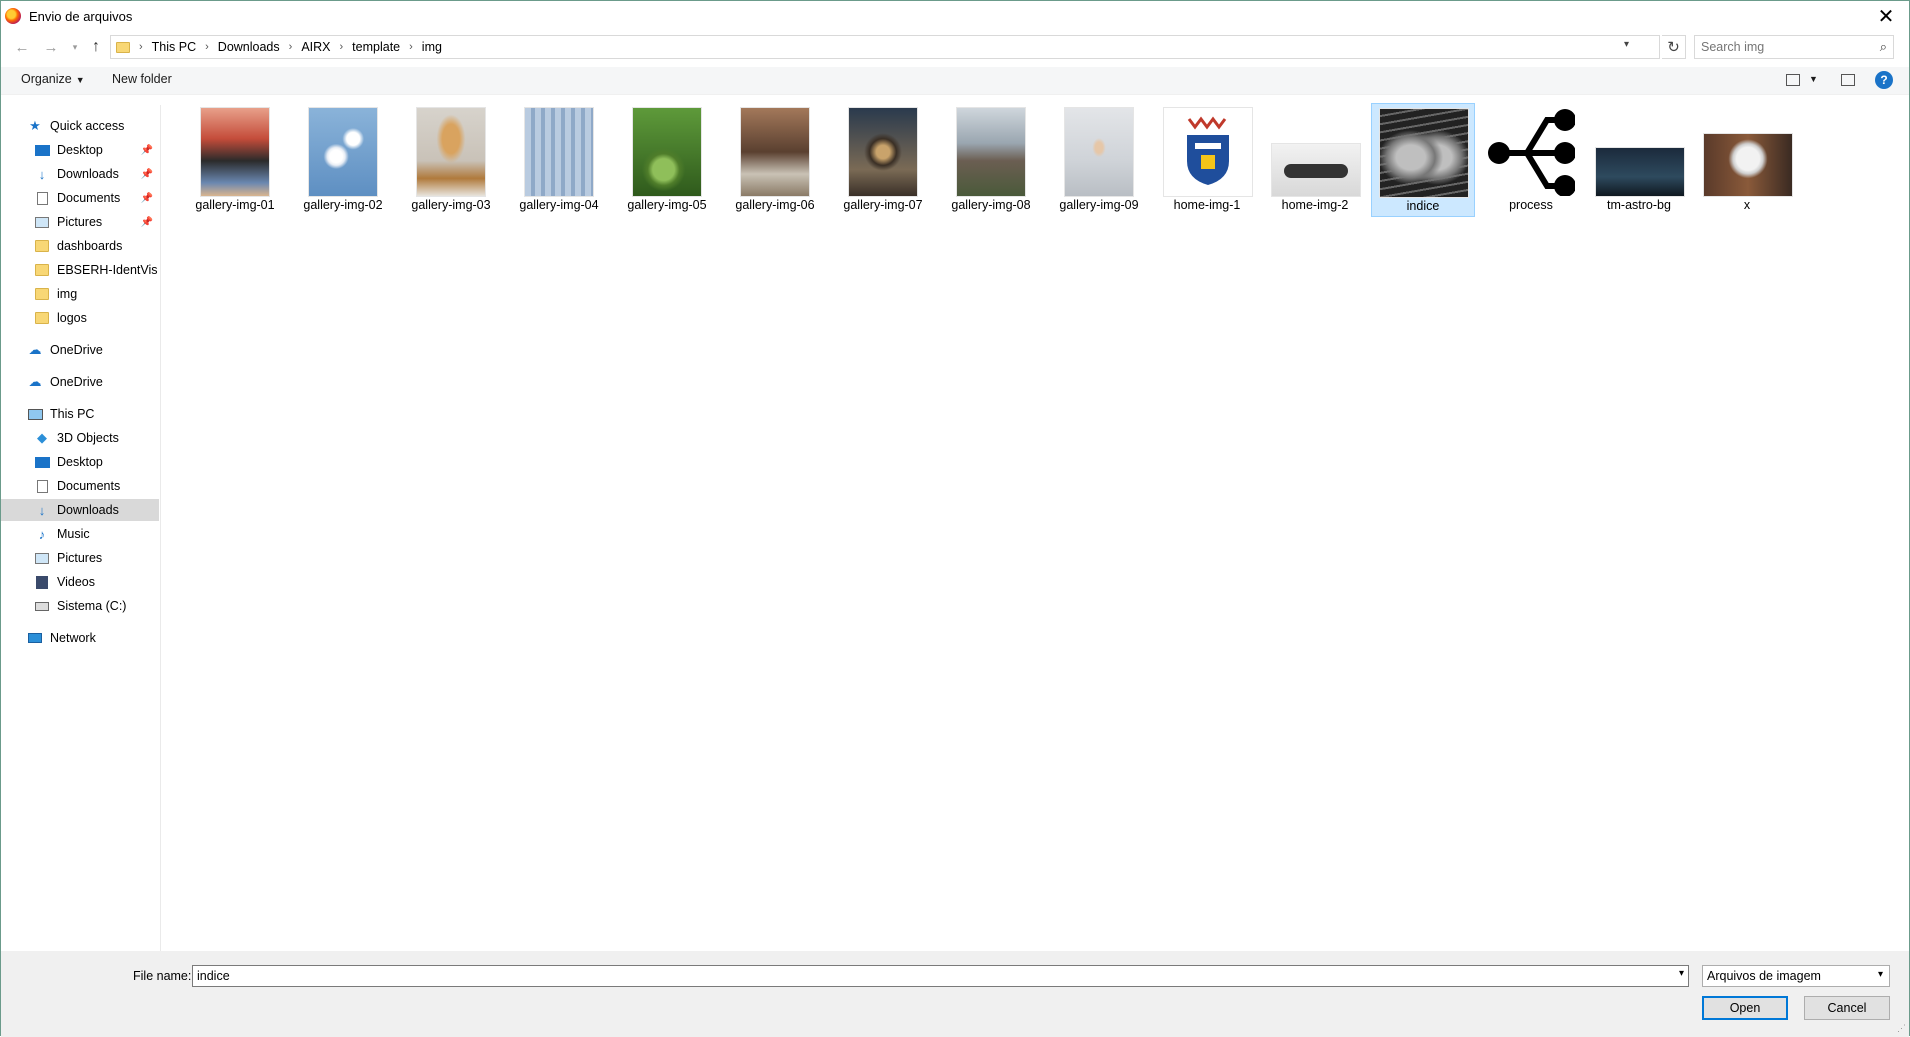 This screenshot has height=1037, width=1910. I want to click on forward-button: →, so click(51, 47).